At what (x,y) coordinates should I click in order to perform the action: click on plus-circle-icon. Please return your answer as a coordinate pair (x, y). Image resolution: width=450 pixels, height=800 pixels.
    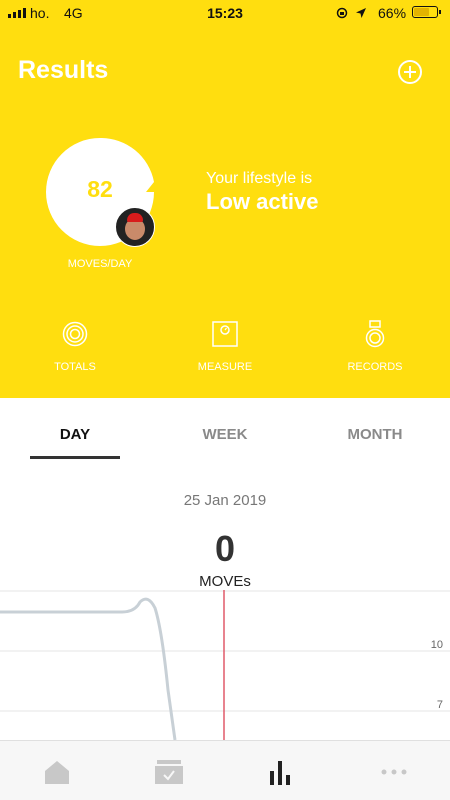
    Looking at the image, I should click on (410, 72).